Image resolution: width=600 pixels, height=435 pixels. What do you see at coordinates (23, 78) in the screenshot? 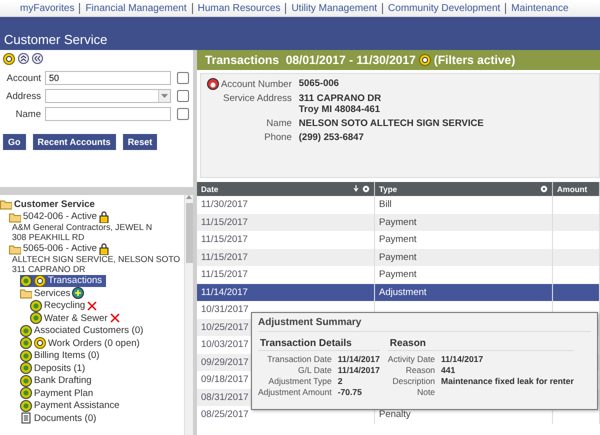
I see `field-label: Account` at bounding box center [23, 78].